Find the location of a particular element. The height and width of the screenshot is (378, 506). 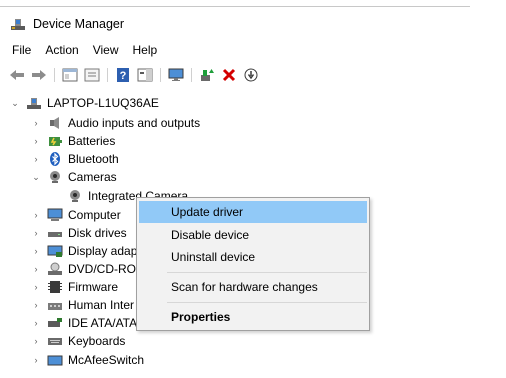

action-pane-button is located at coordinates (145, 75).